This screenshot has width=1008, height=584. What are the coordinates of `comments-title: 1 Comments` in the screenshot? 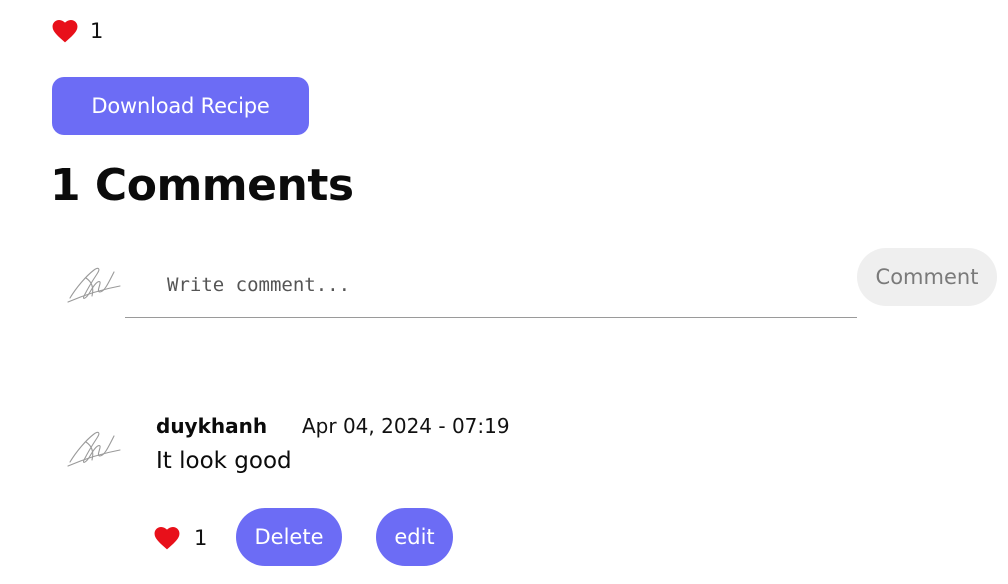 It's located at (202, 185).